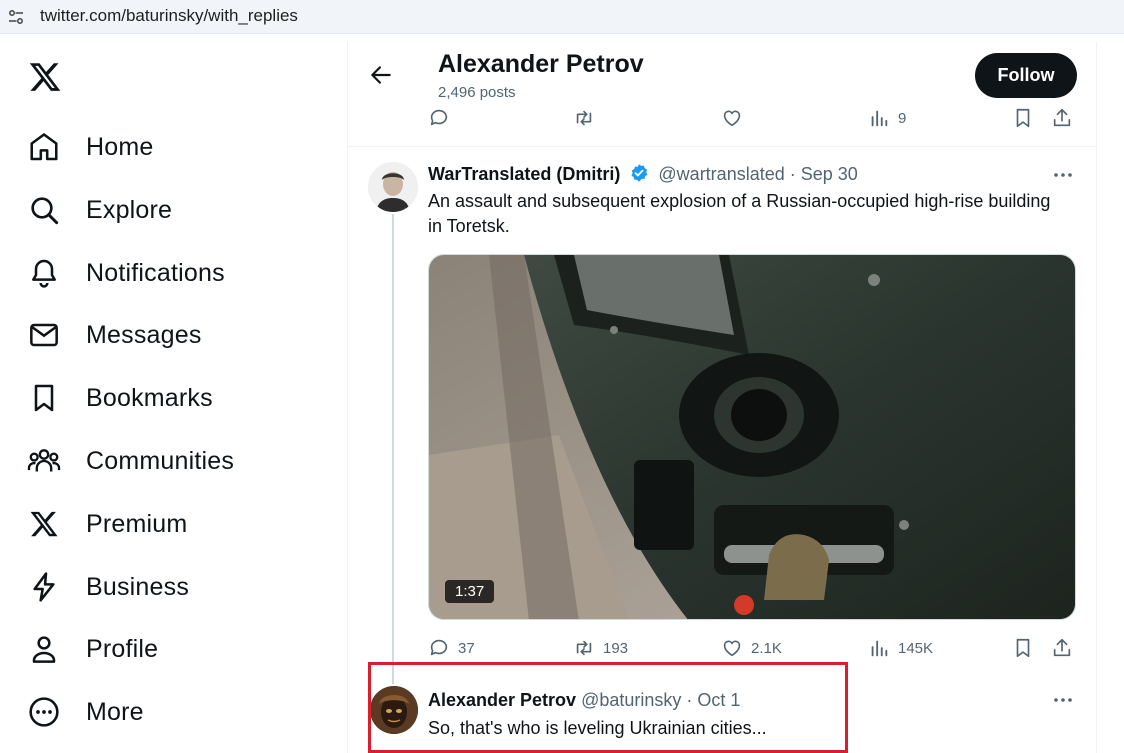 The image size is (1124, 753). Describe the element at coordinates (44, 649) in the screenshot. I see `person-icon` at that location.